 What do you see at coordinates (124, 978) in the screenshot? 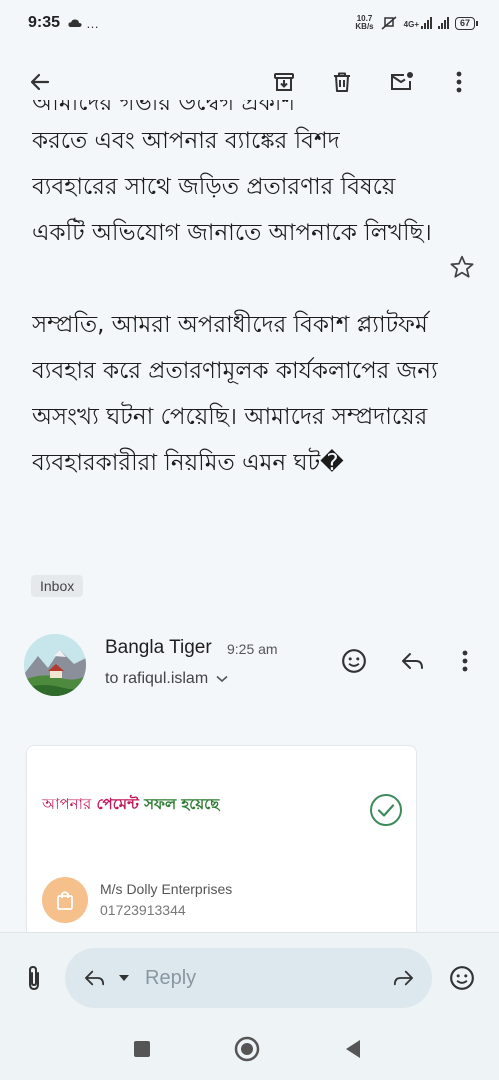
I see `dropdown-triangle-icon` at bounding box center [124, 978].